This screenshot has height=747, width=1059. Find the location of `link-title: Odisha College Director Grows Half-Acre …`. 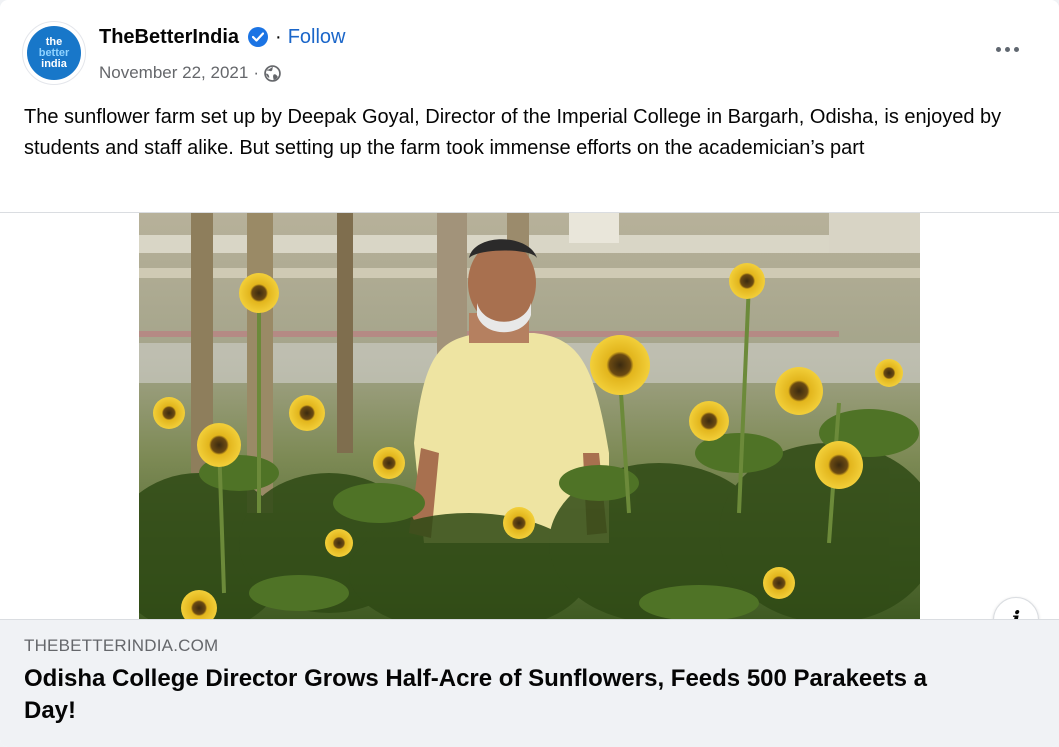

link-title: Odisha College Director Grows Half-Acre … is located at coordinates (504, 695).